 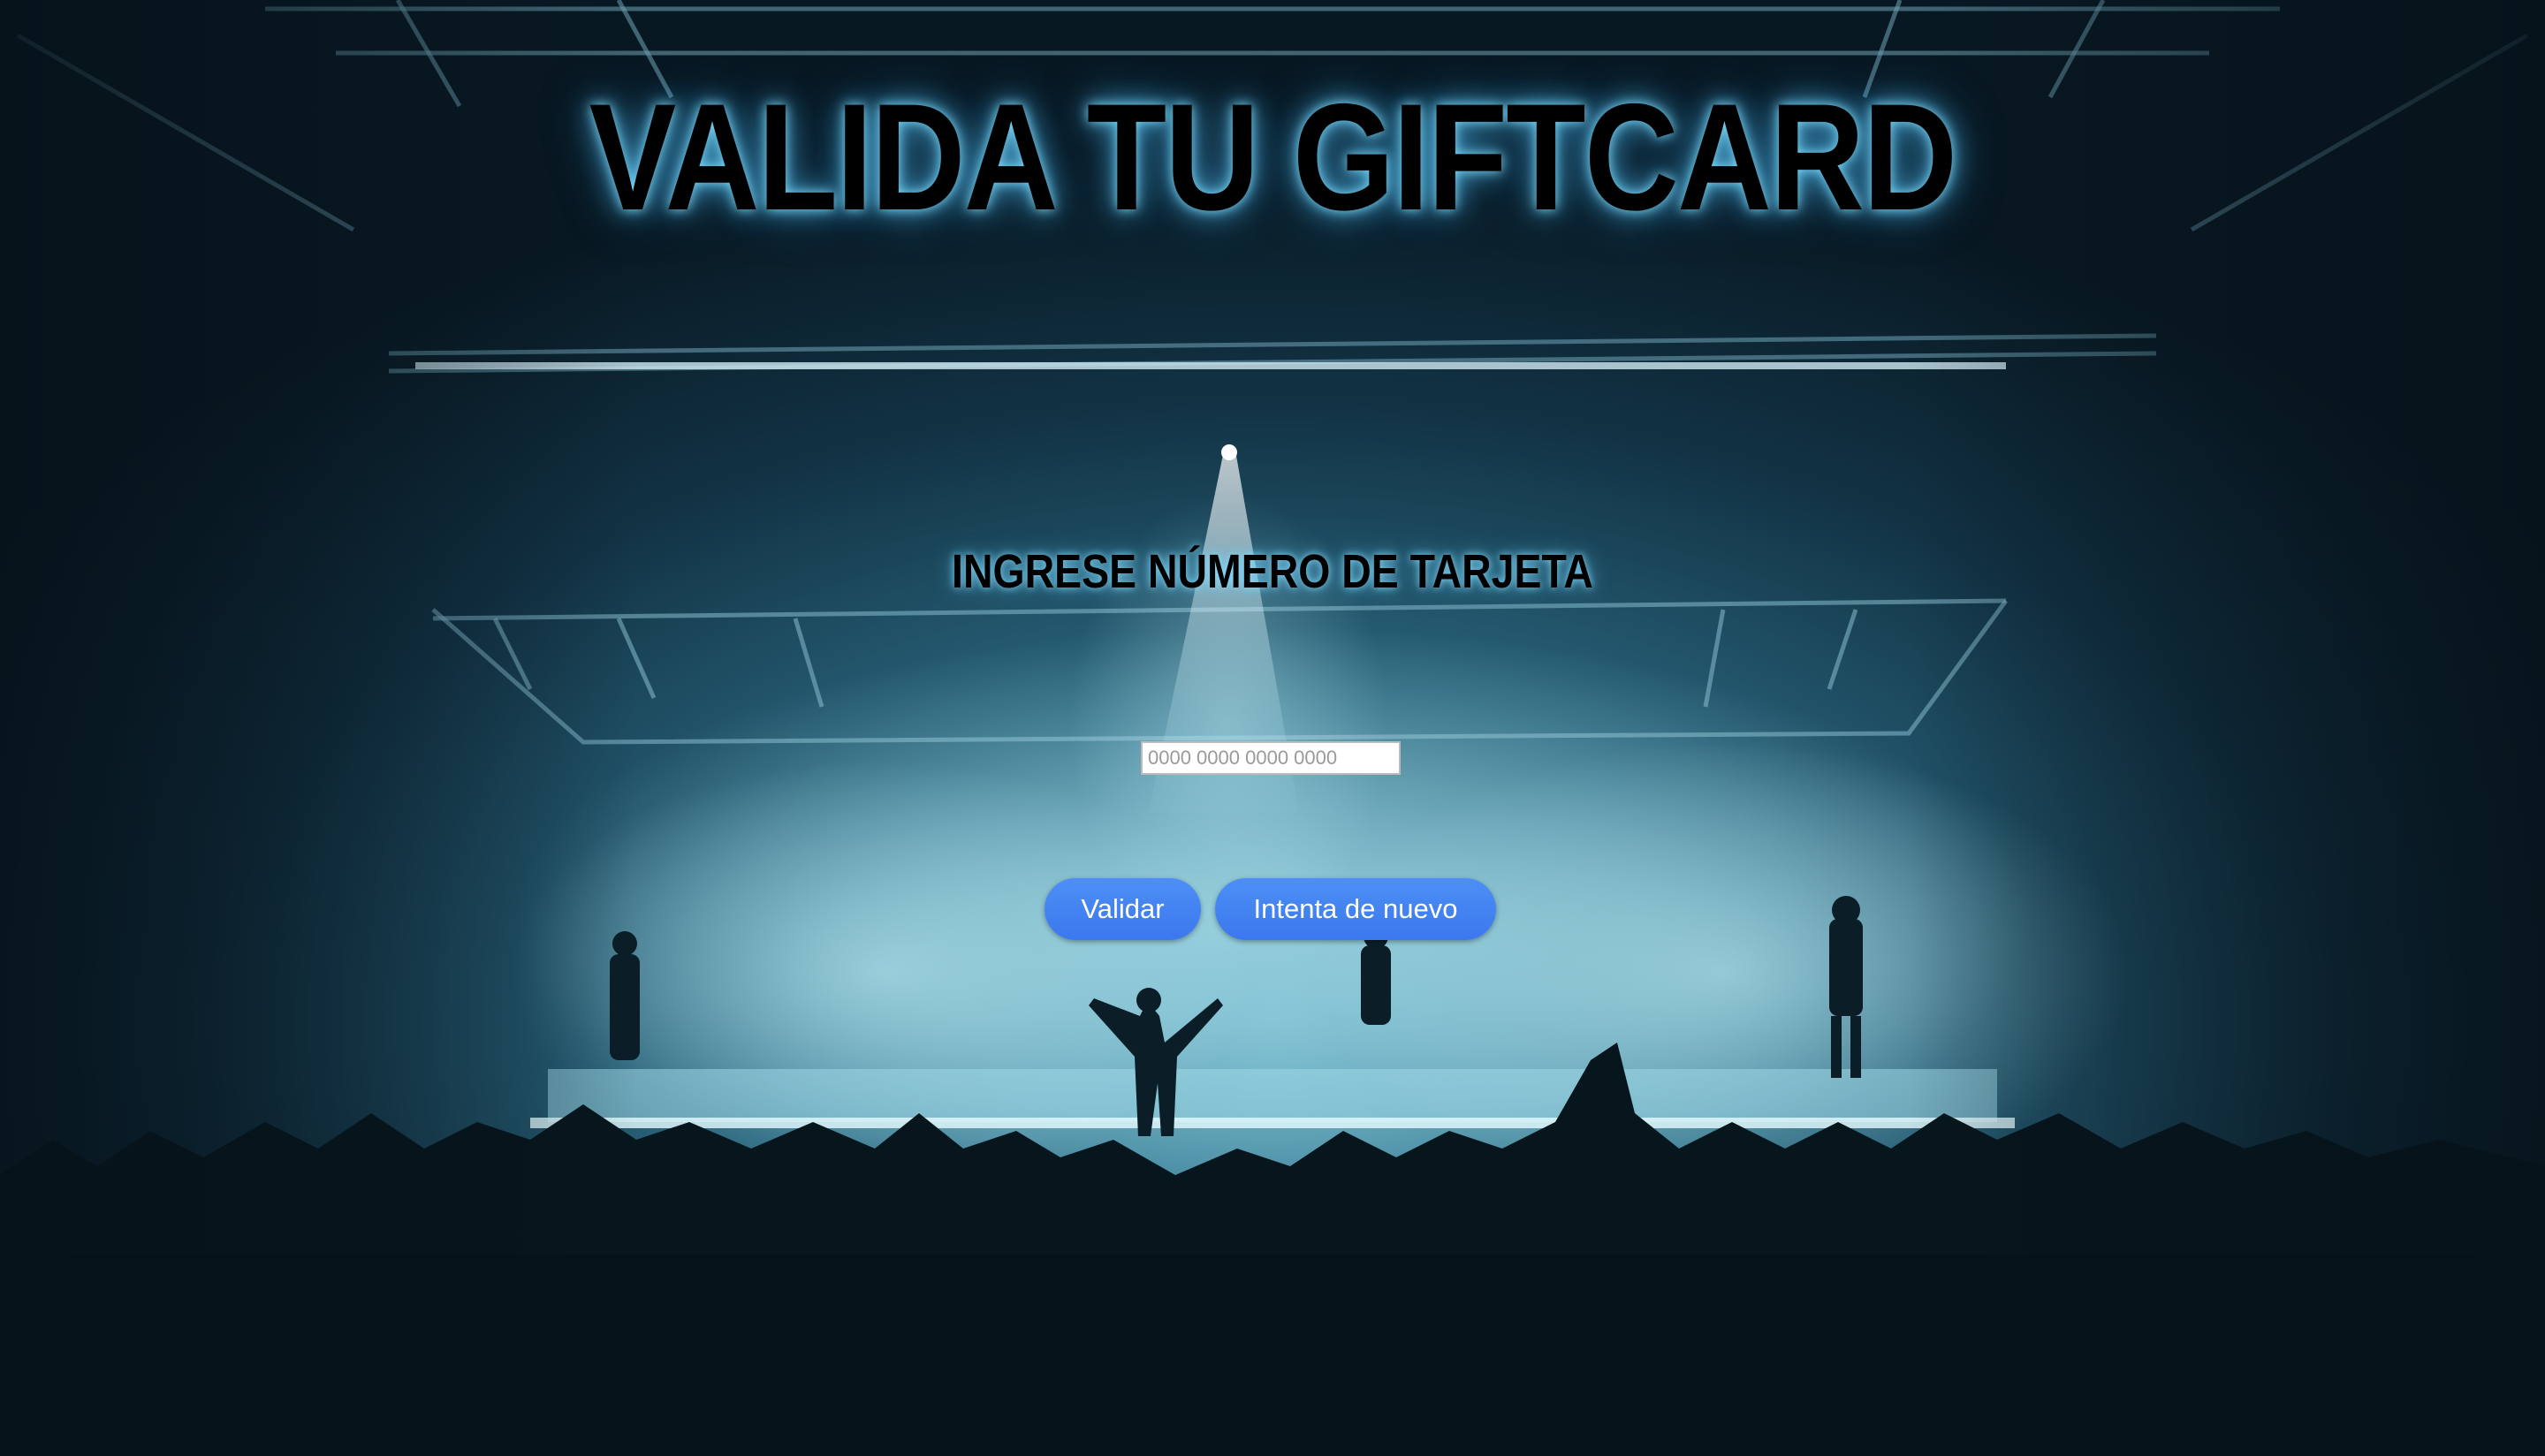 I want to click on card-number-heading: INGRESE NÚMERO DE TARJETA, so click(x=1272, y=571).